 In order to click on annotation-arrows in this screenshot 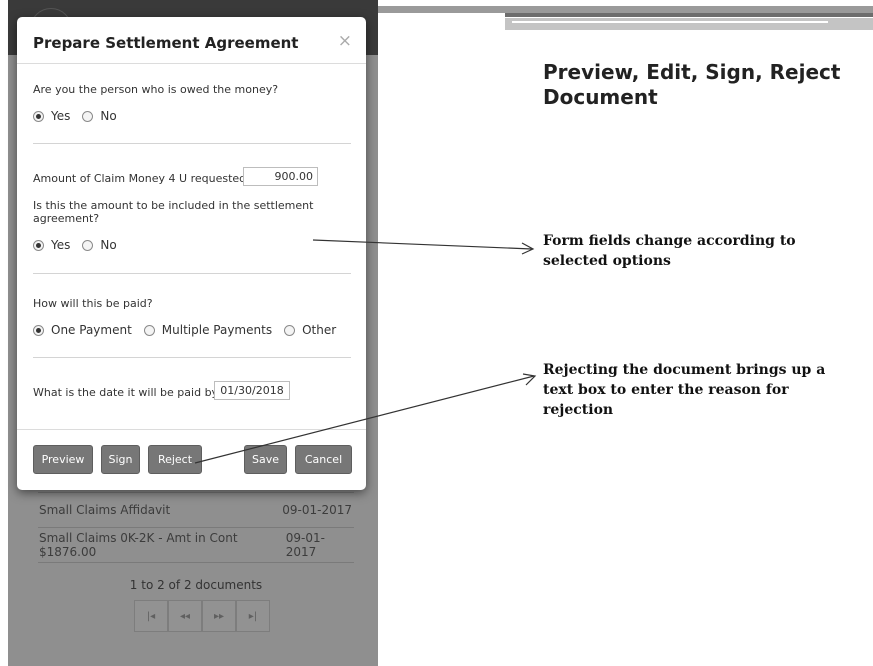, I will do `click(365, 351)`.